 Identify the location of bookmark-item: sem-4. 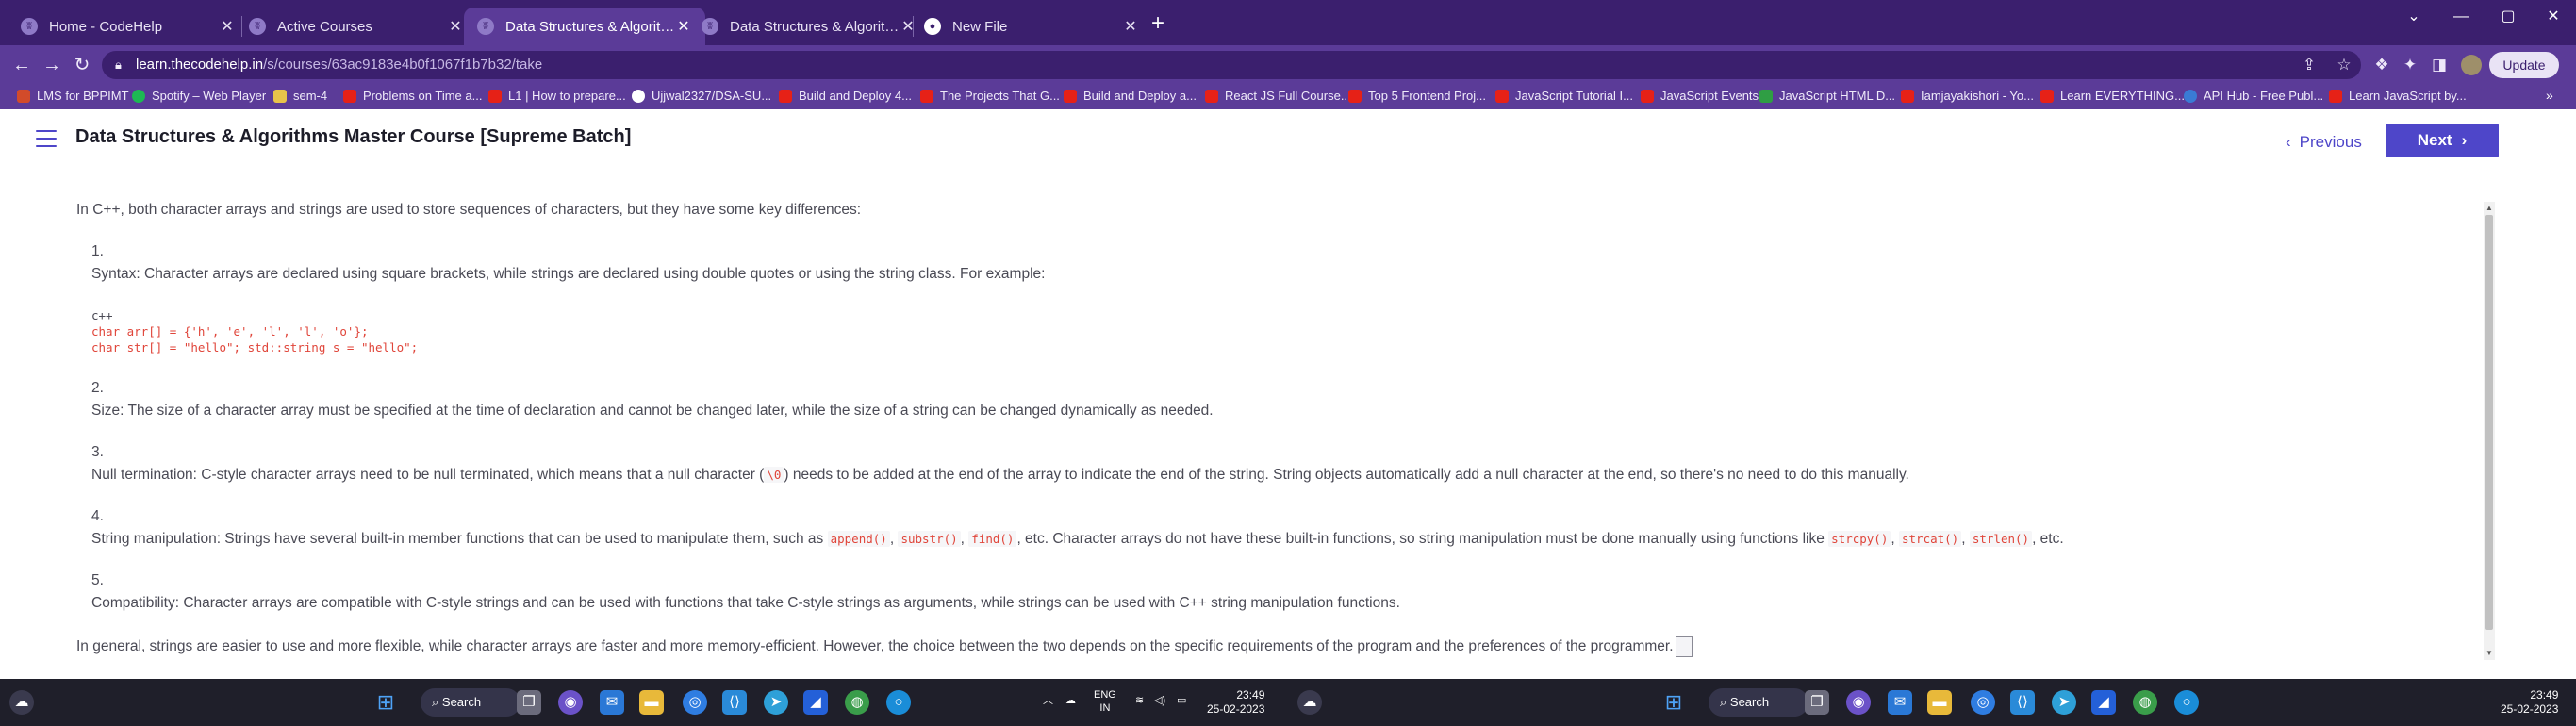
(300, 96).